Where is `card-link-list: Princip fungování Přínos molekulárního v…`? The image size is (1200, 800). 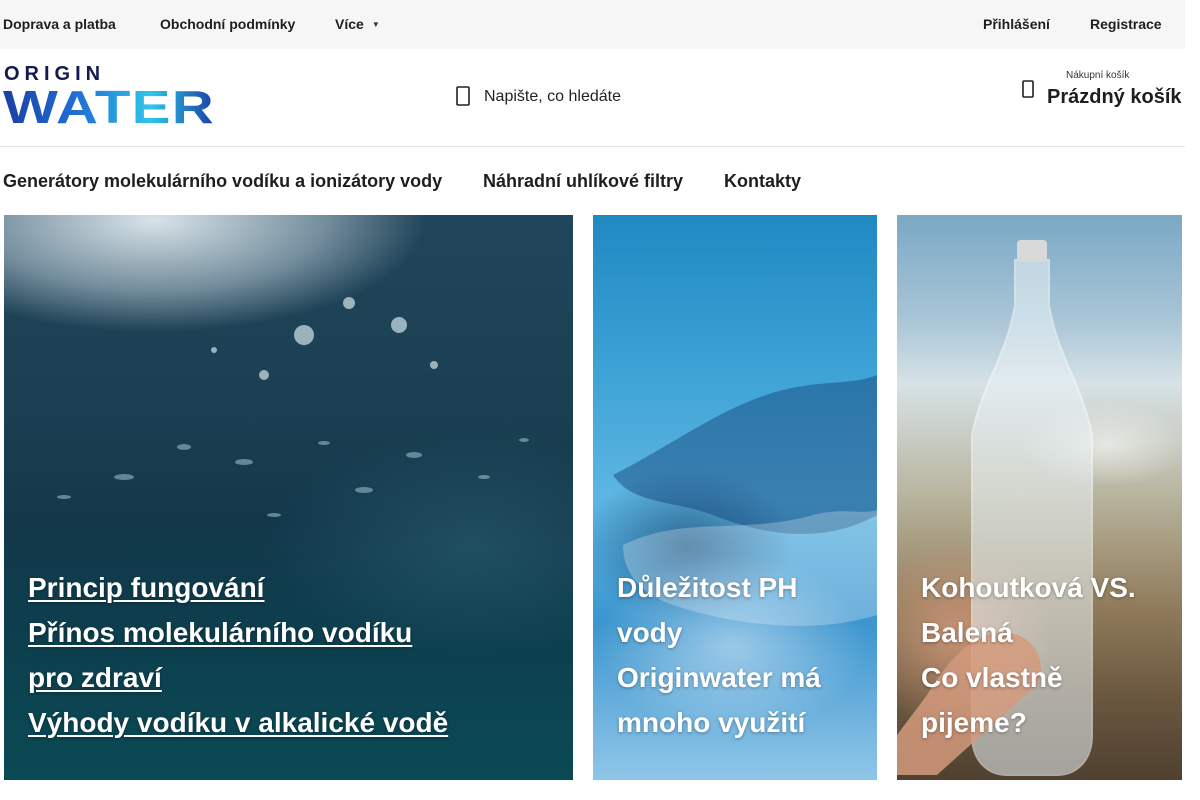 card-link-list: Princip fungování Přínos molekulárního v… is located at coordinates (238, 655).